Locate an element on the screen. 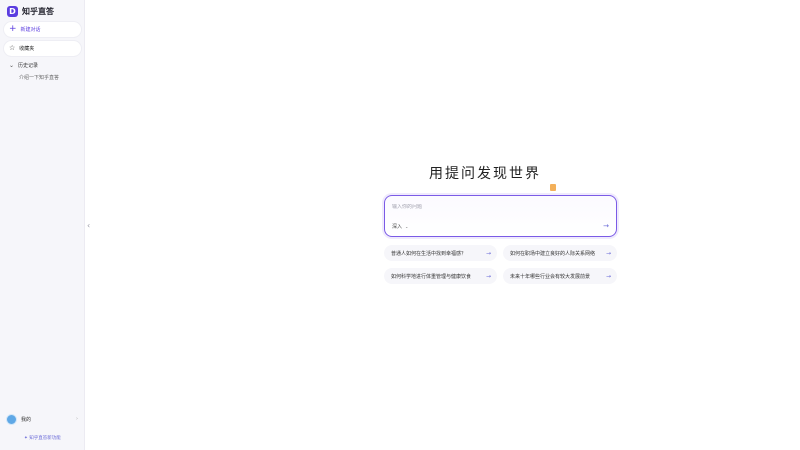  chevron-right-icon: › is located at coordinates (77, 419).